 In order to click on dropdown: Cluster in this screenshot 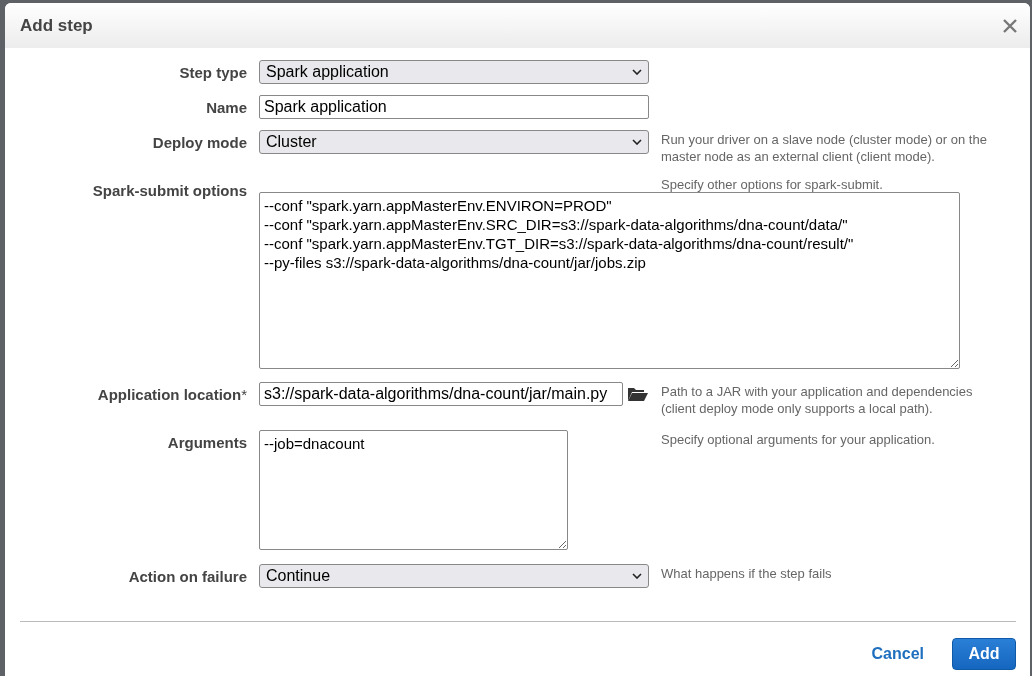, I will do `click(454, 142)`.